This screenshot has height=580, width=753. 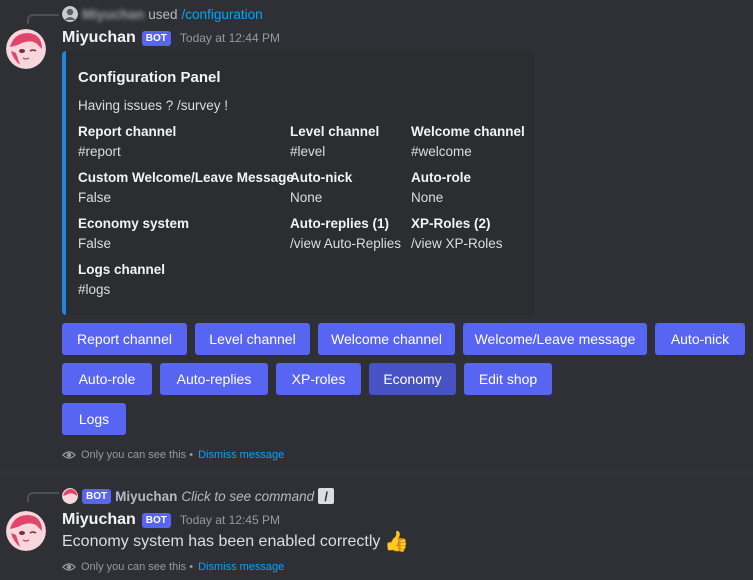 What do you see at coordinates (70, 496) in the screenshot?
I see `bot-mini-avatar` at bounding box center [70, 496].